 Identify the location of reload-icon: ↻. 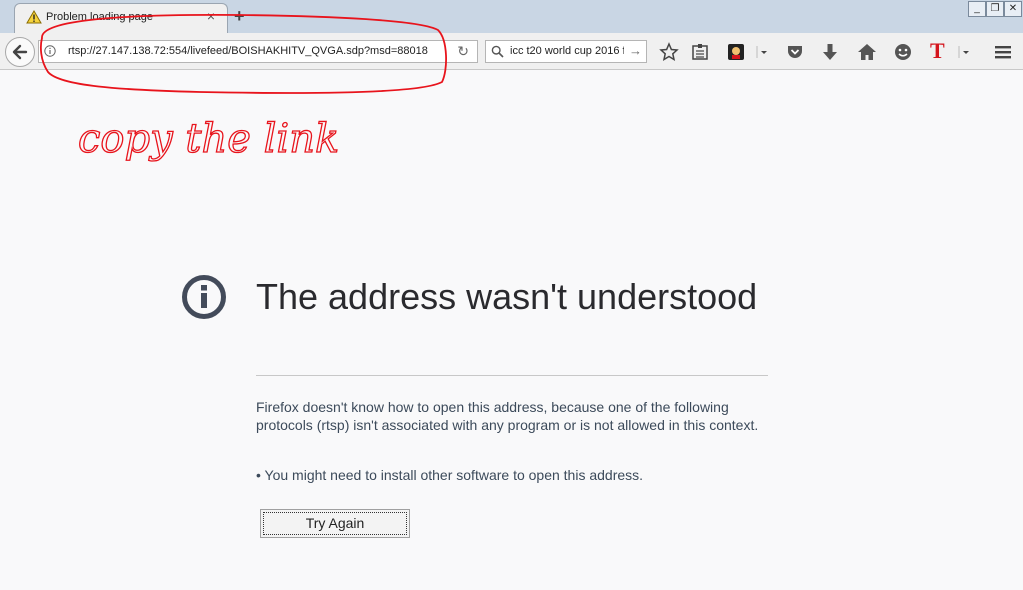
(463, 51).